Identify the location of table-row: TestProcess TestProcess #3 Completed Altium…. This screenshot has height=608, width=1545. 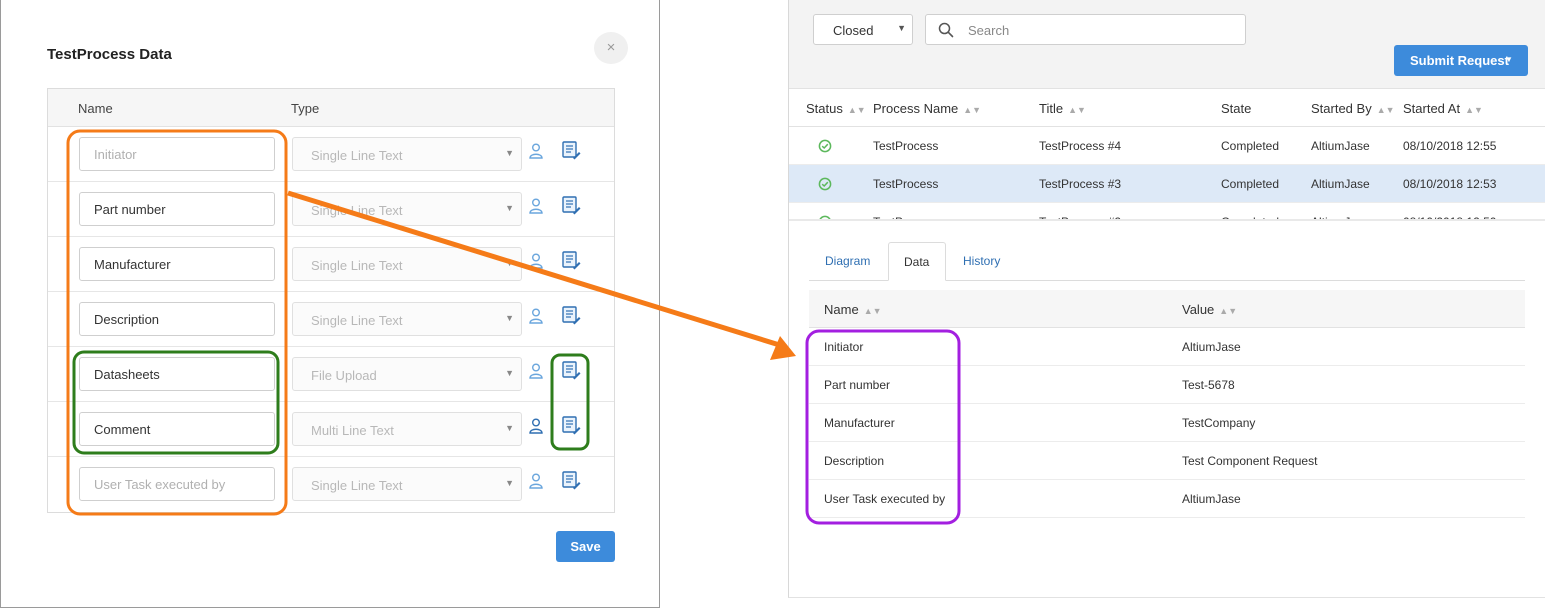
(1167, 184).